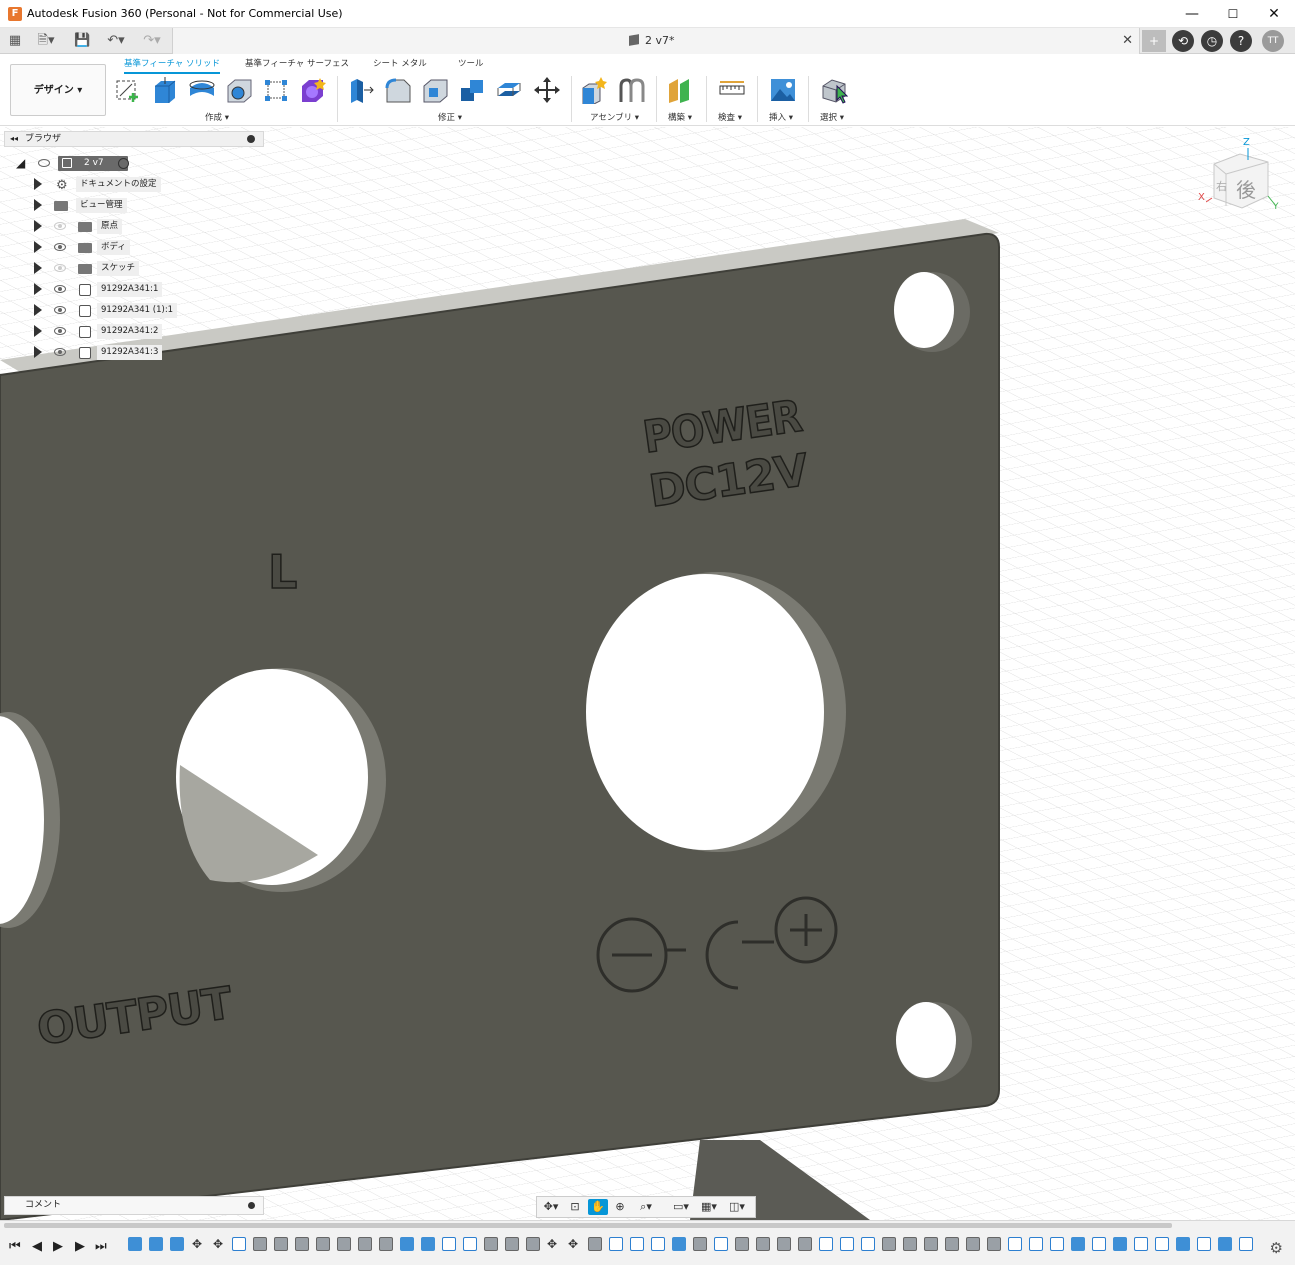 The image size is (1295, 1265). I want to click on undo-icon: ↶▾, so click(116, 41).